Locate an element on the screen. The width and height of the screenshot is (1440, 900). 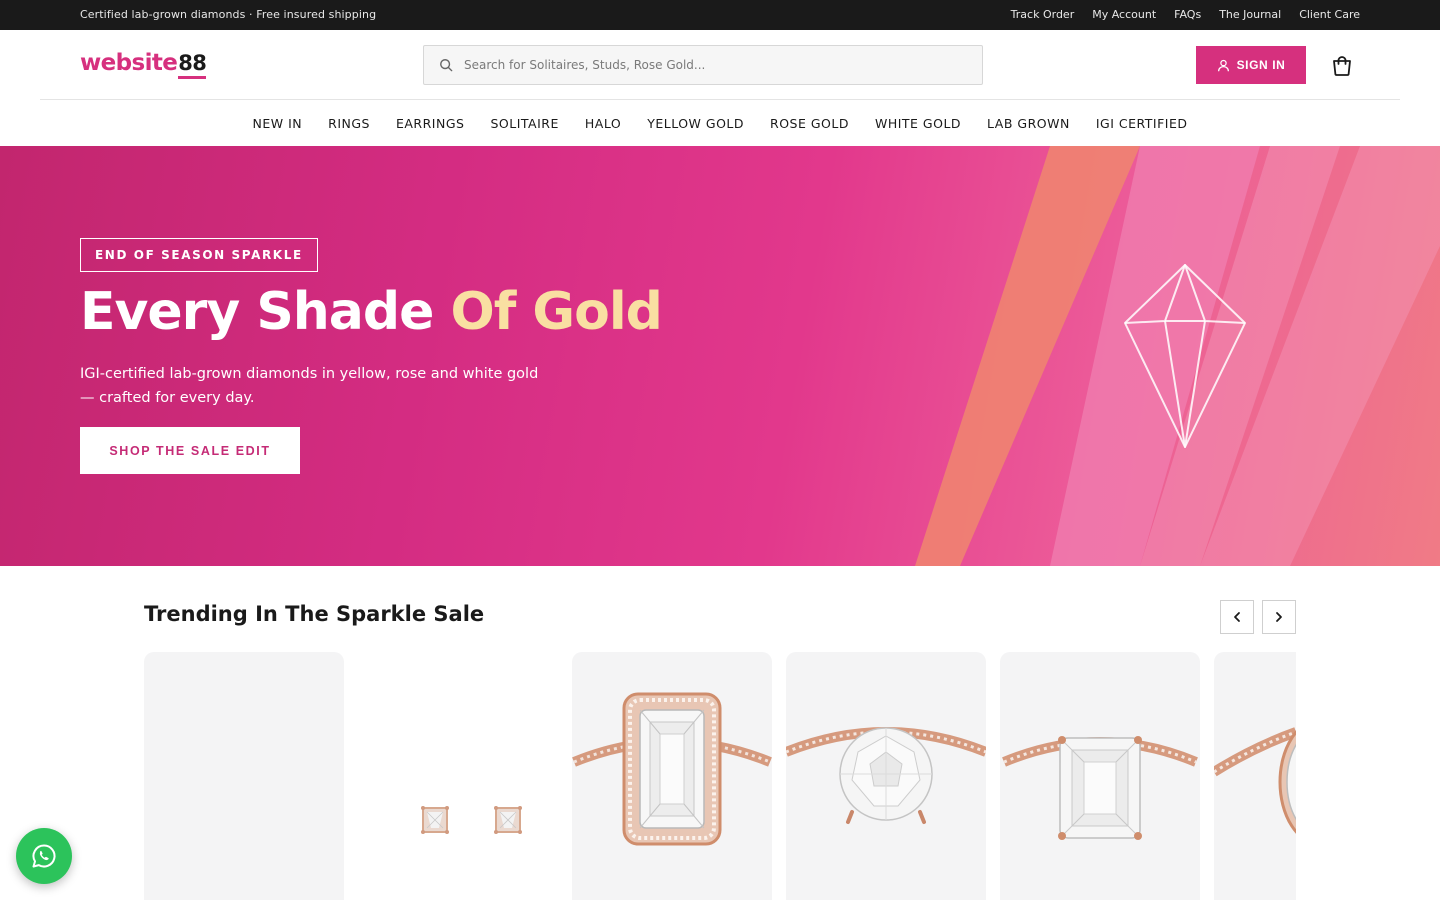
site-logo: website88 is located at coordinates (143, 63).